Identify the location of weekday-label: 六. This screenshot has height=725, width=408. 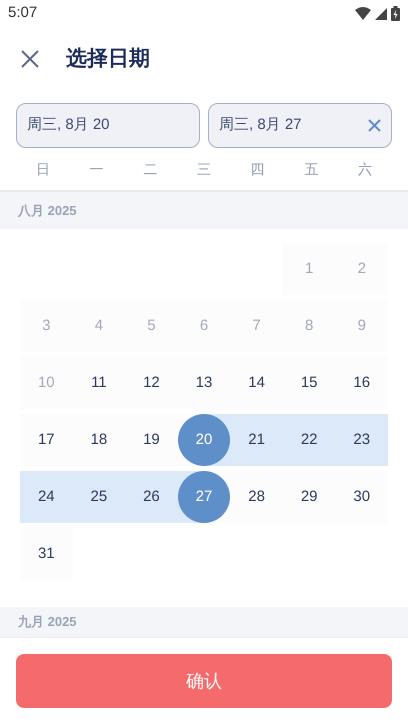
(365, 169).